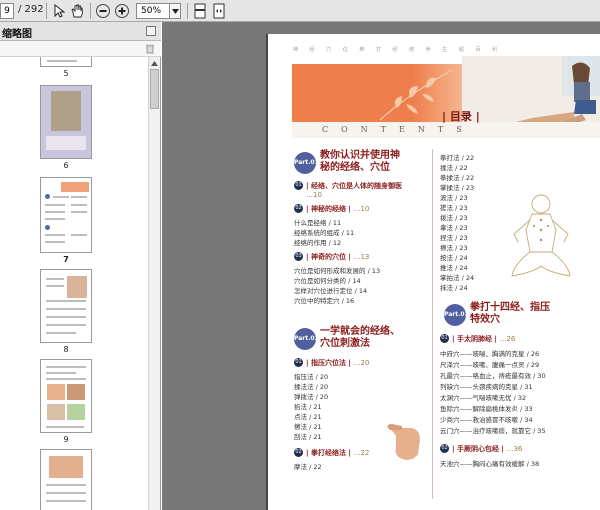 This screenshot has width=600, height=510. What do you see at coordinates (337, 270) in the screenshot?
I see `toc-item: 穴位是如何形成和发展的 / 13` at bounding box center [337, 270].